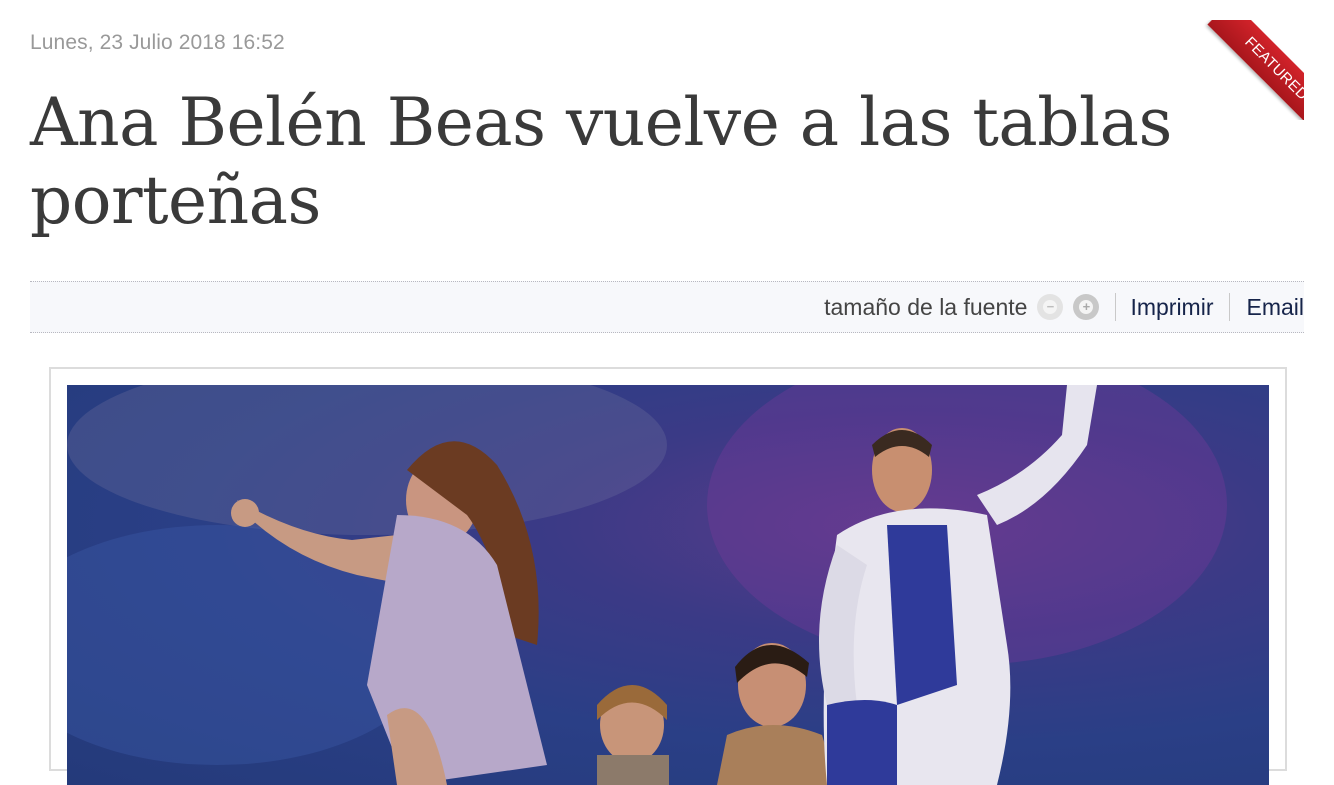 The width and height of the screenshot is (1334, 785). What do you see at coordinates (777, 714) in the screenshot?
I see `actor-figure` at bounding box center [777, 714].